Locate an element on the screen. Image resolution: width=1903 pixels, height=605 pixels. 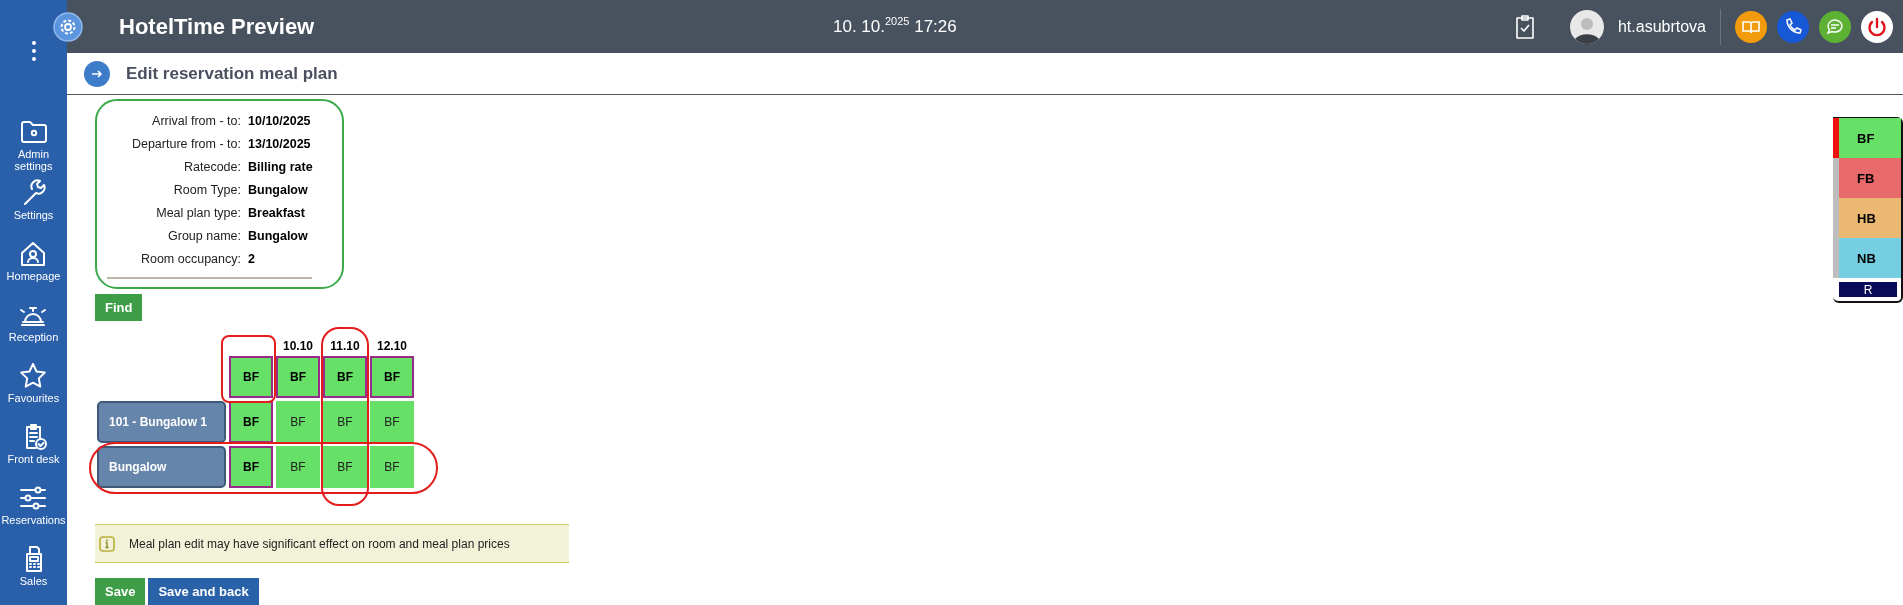
avatar-icon is located at coordinates (1586, 26).